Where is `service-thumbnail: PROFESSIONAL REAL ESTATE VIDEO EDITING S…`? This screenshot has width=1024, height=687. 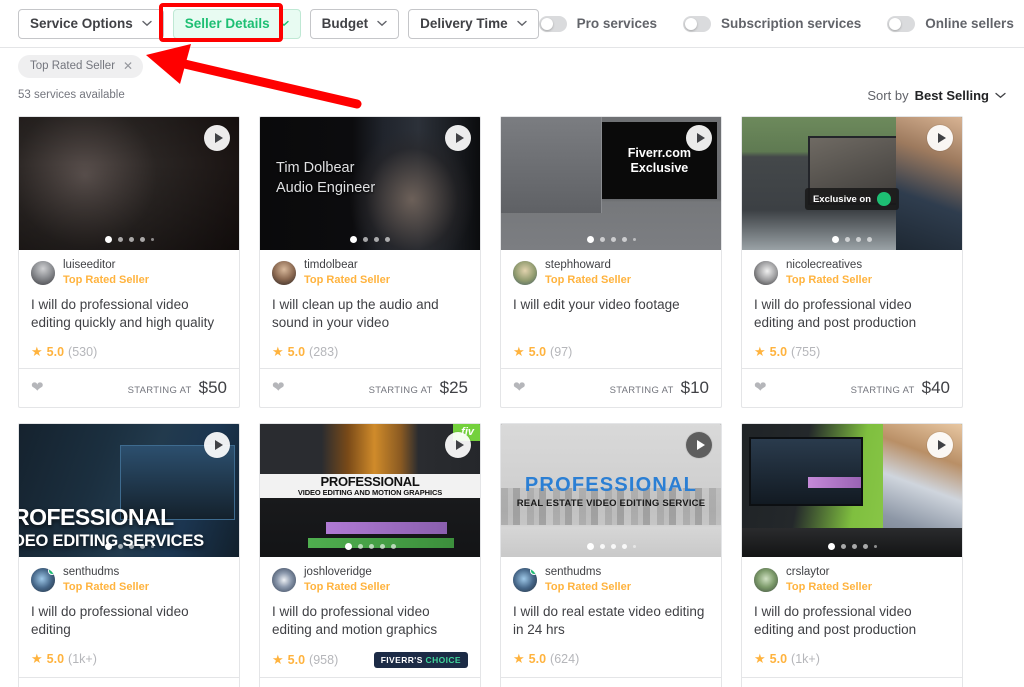
service-thumbnail: PROFESSIONAL REAL ESTATE VIDEO EDITING S… is located at coordinates (611, 490).